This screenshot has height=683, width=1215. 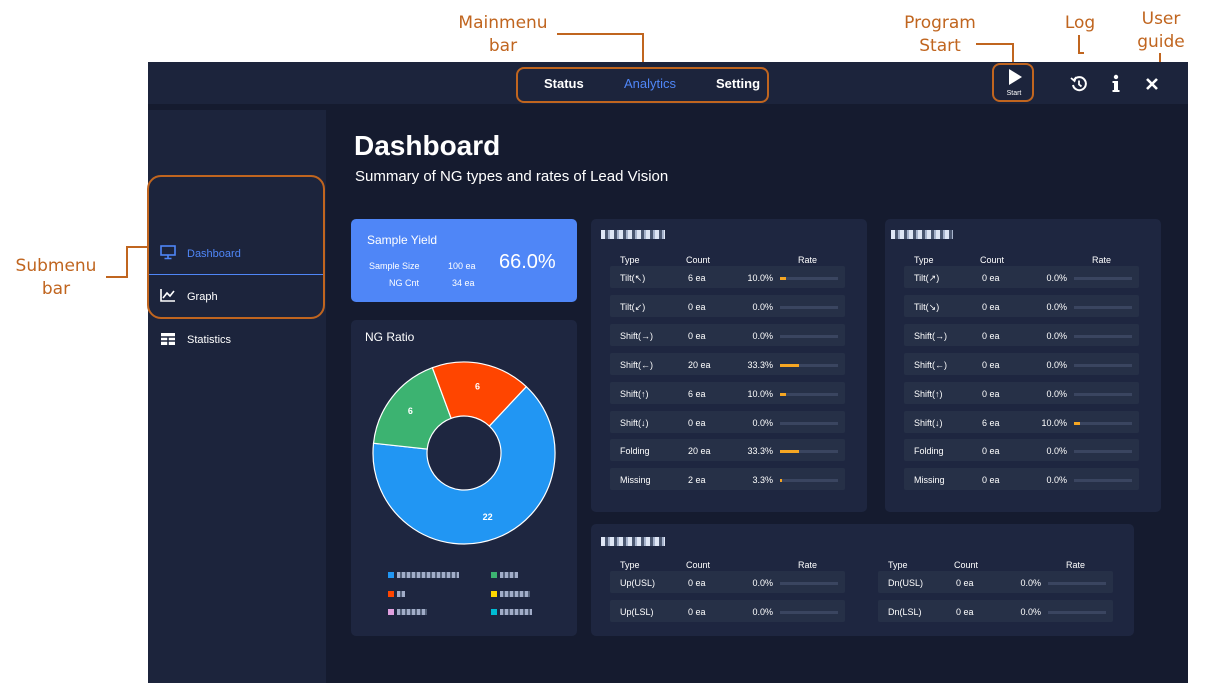 I want to click on history-icon, so click(x=1079, y=84).